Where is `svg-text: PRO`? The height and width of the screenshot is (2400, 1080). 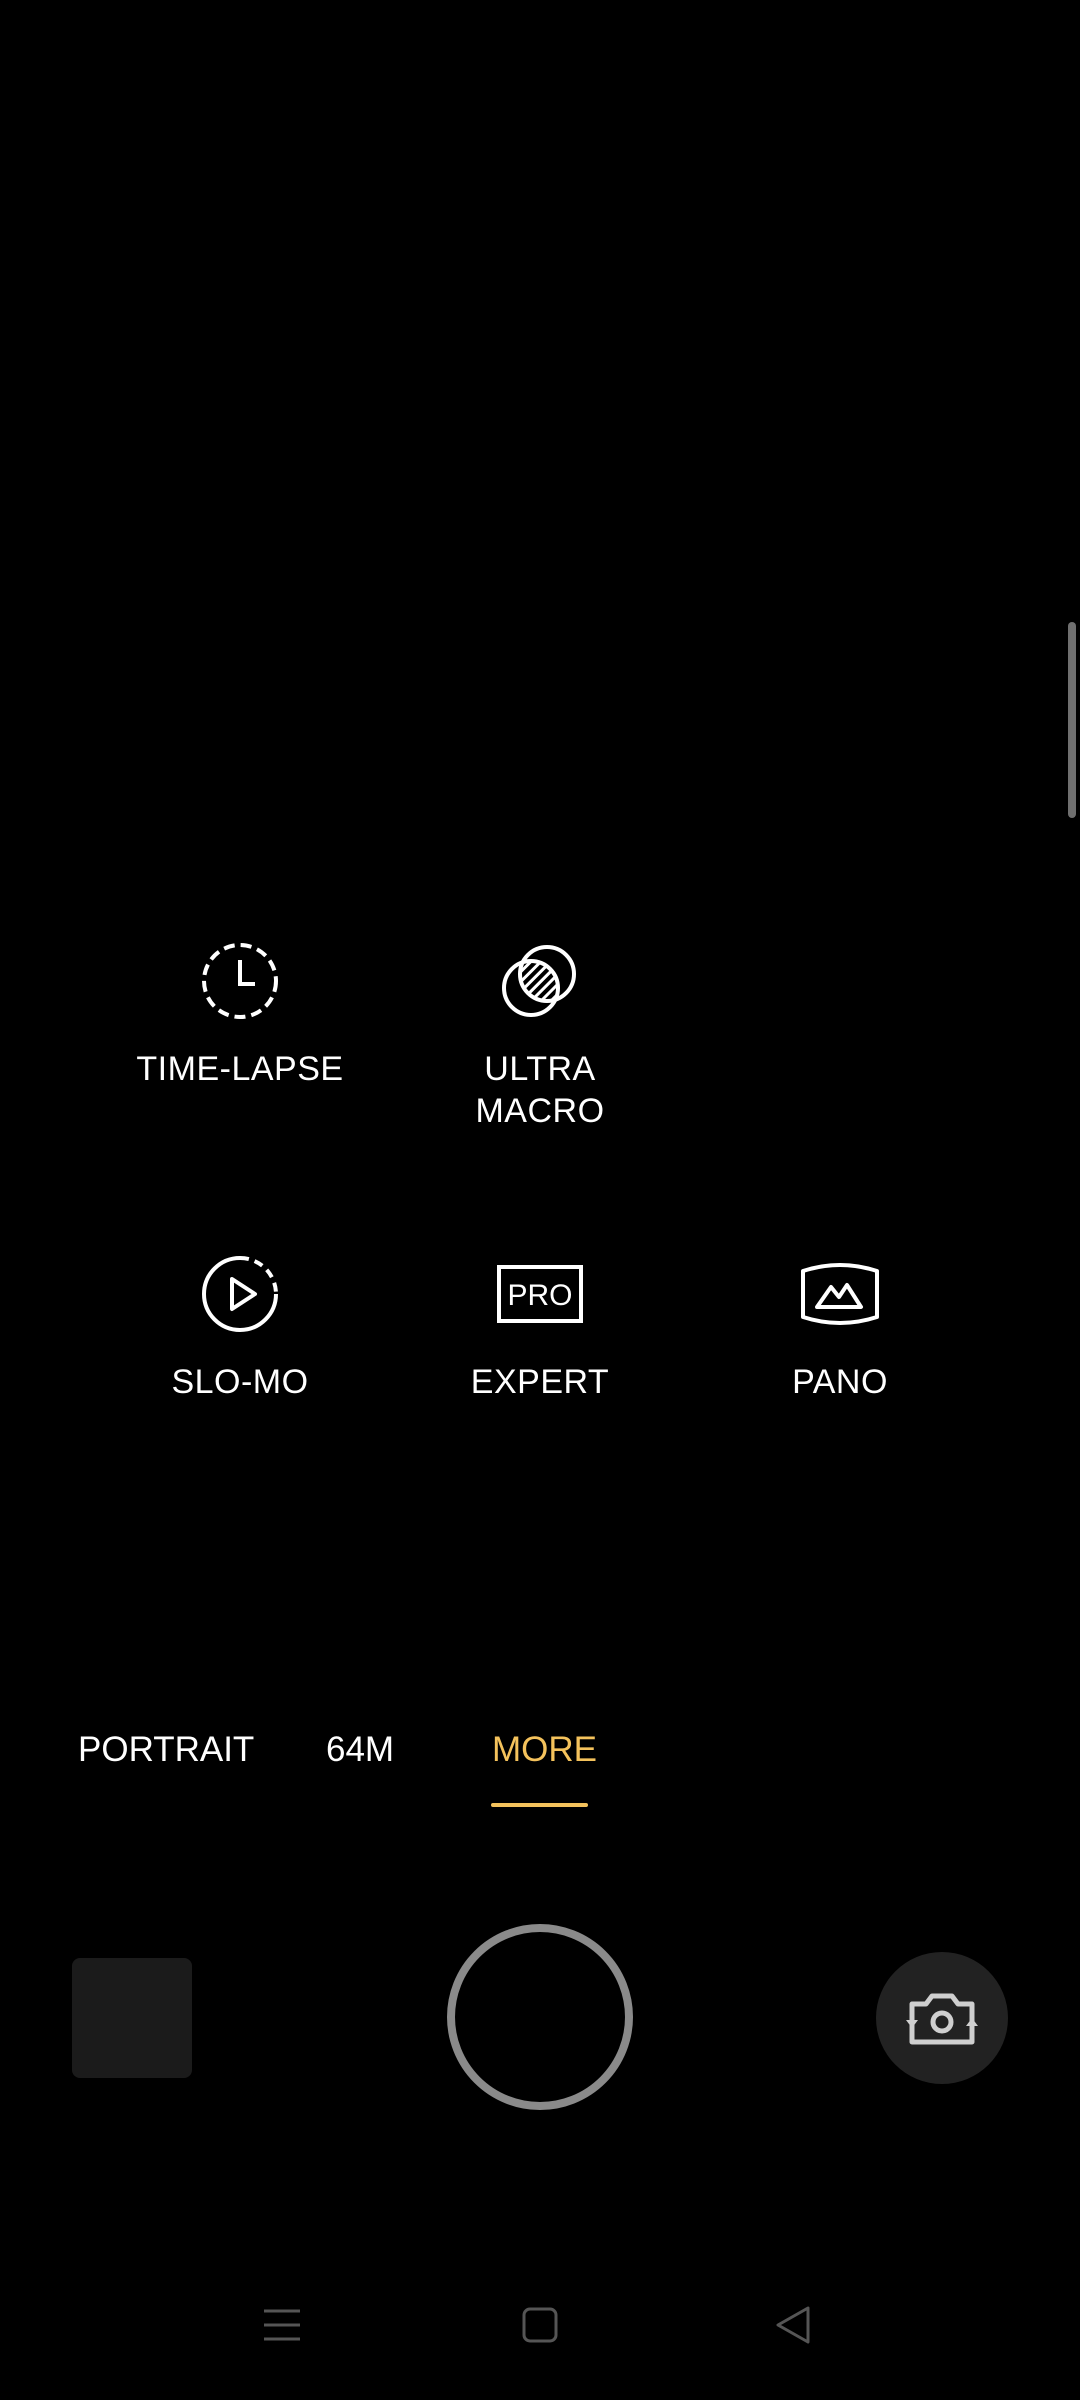
svg-text: PRO is located at coordinates (539, 1295).